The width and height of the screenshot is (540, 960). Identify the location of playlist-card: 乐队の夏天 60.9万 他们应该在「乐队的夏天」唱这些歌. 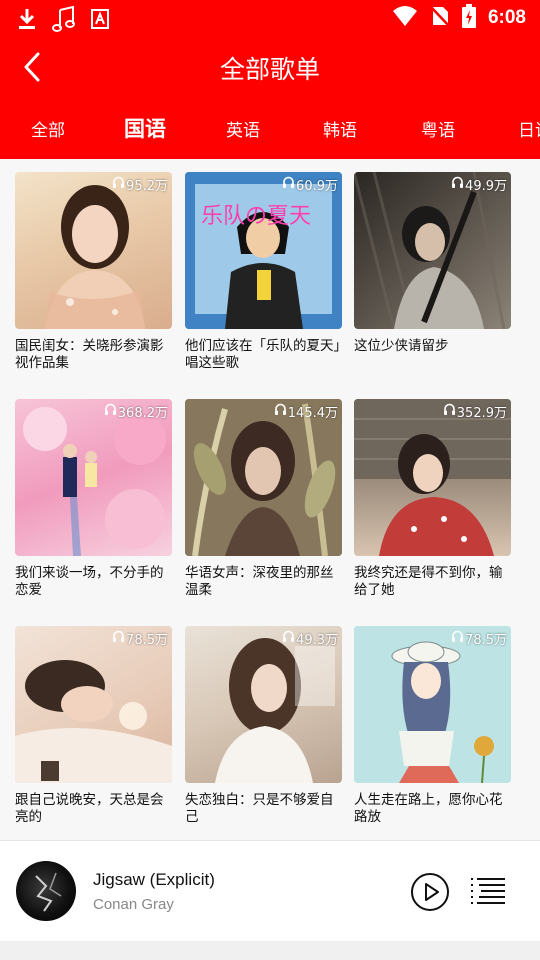
(263, 272).